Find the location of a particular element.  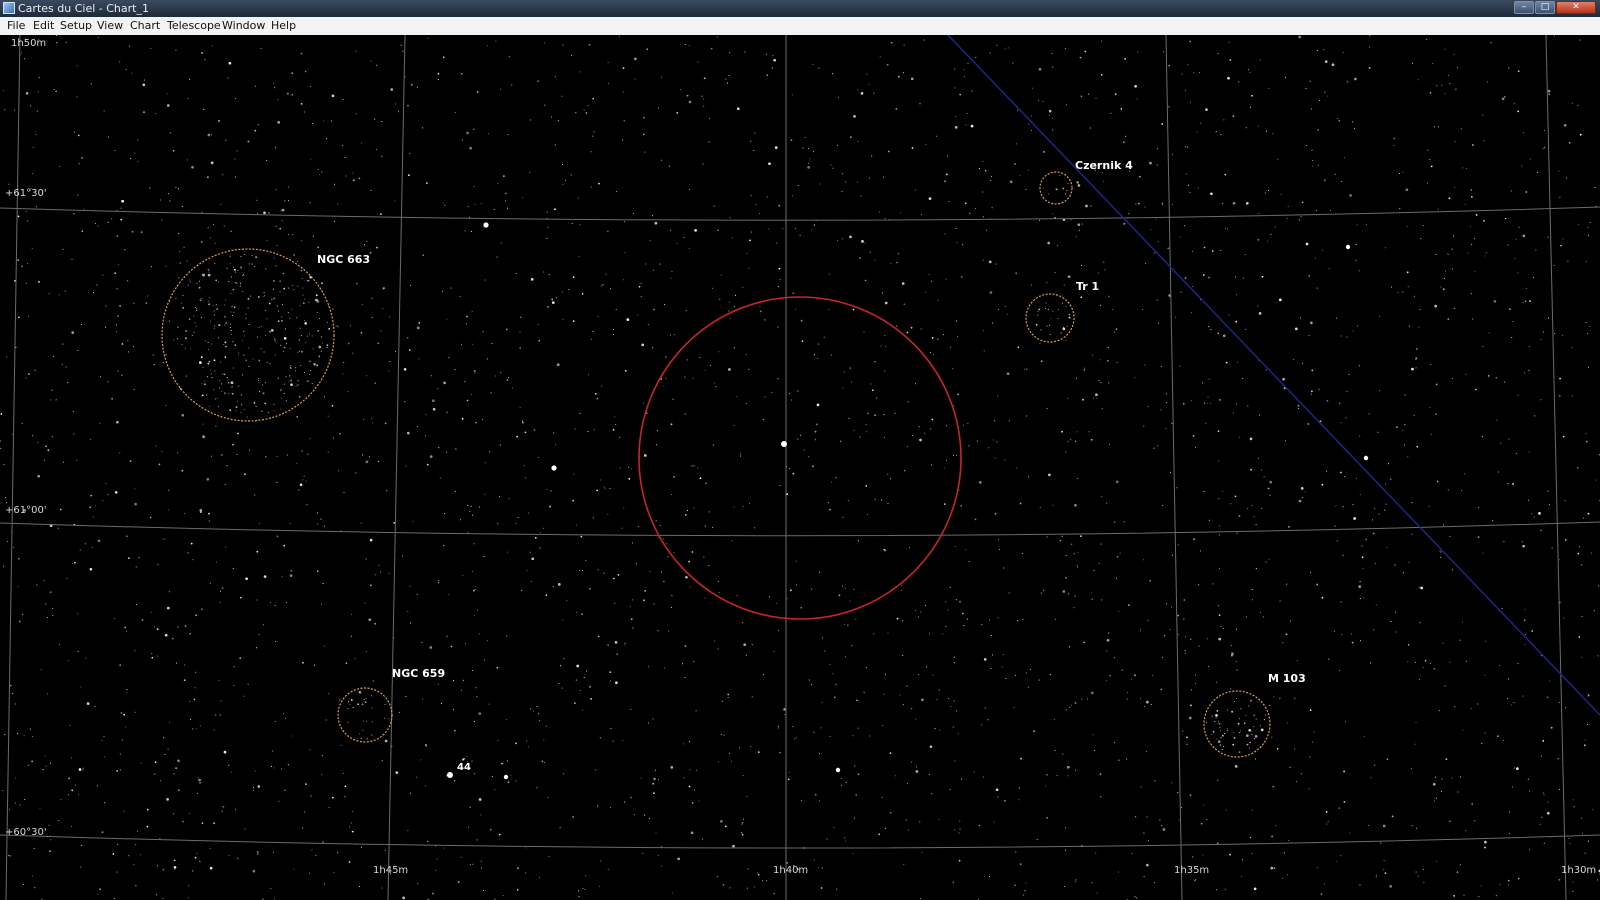

app-icon is located at coordinates (9, 8).